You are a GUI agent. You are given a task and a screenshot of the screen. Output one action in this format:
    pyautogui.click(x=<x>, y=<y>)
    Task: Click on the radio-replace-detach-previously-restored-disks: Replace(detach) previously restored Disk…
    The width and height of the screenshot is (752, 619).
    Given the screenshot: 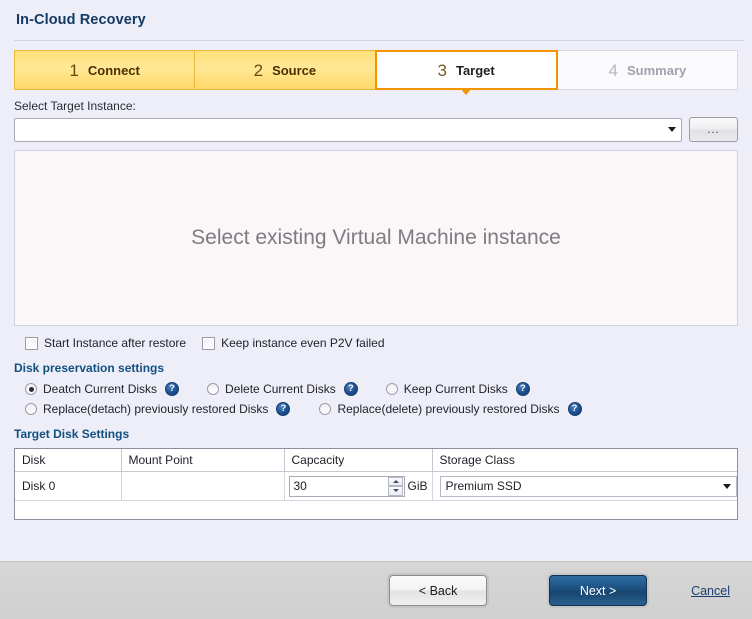 What is the action you would take?
    pyautogui.click(x=146, y=409)
    